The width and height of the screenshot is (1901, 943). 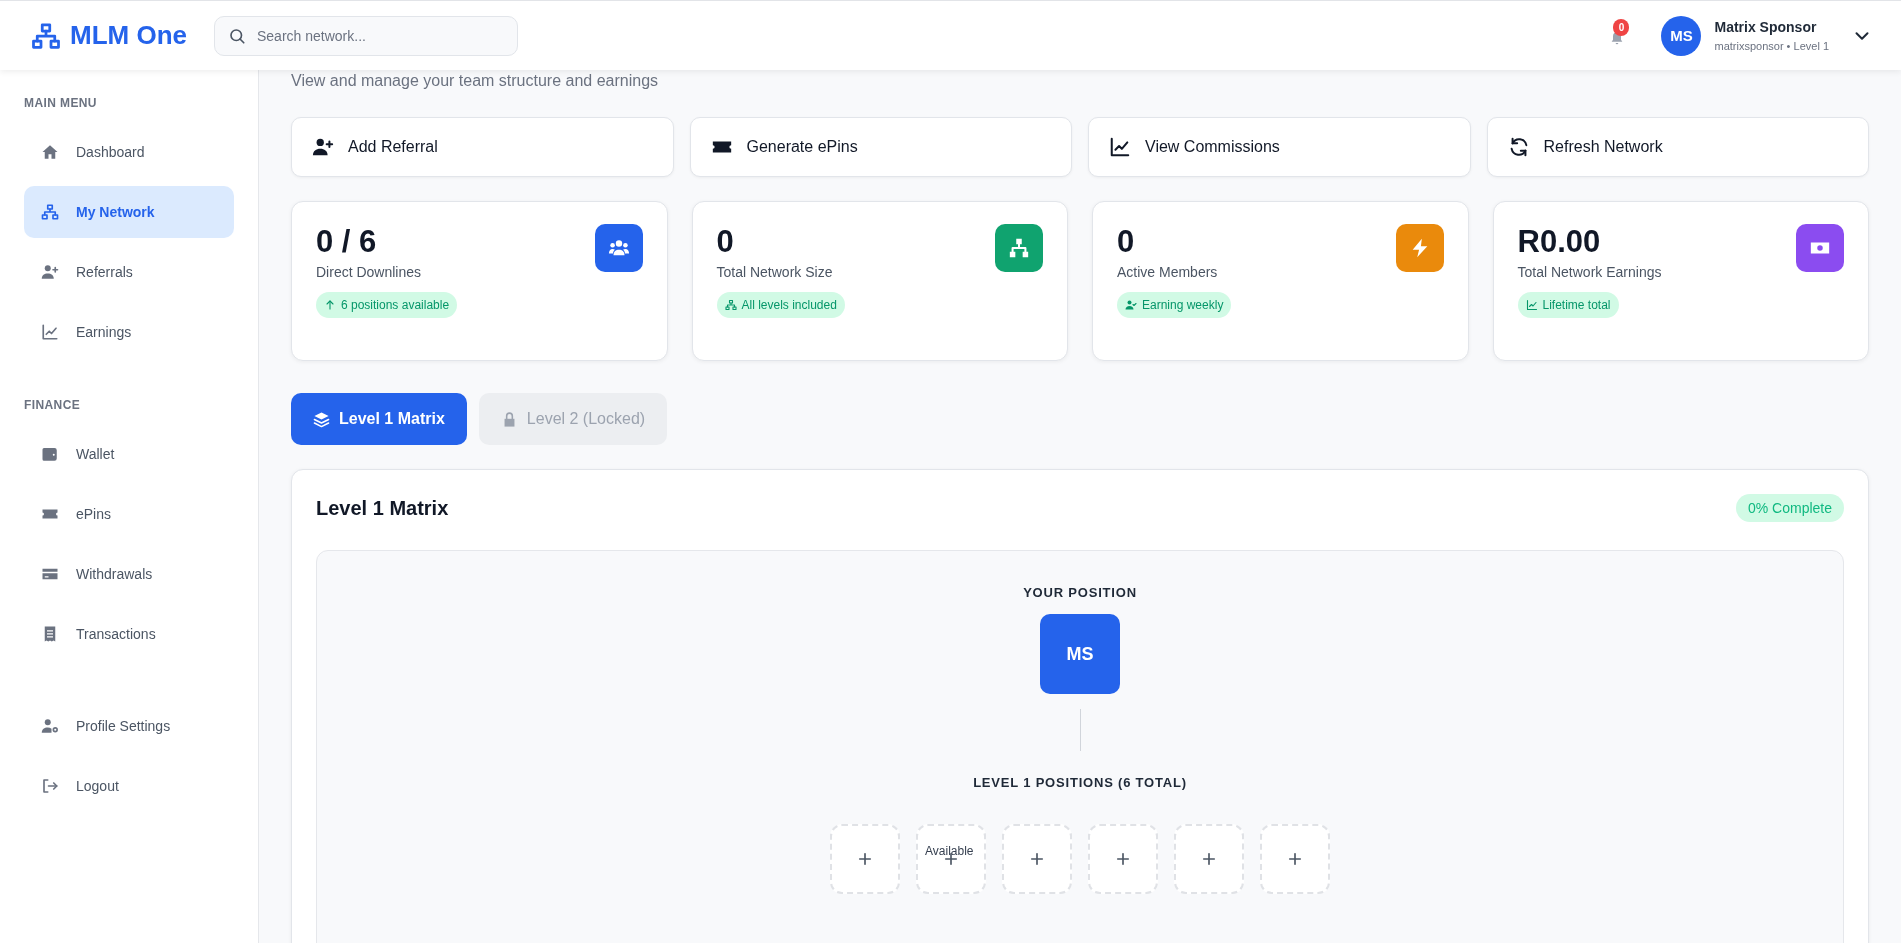 What do you see at coordinates (1589, 272) in the screenshot?
I see `stat-label: Total Network Earnings` at bounding box center [1589, 272].